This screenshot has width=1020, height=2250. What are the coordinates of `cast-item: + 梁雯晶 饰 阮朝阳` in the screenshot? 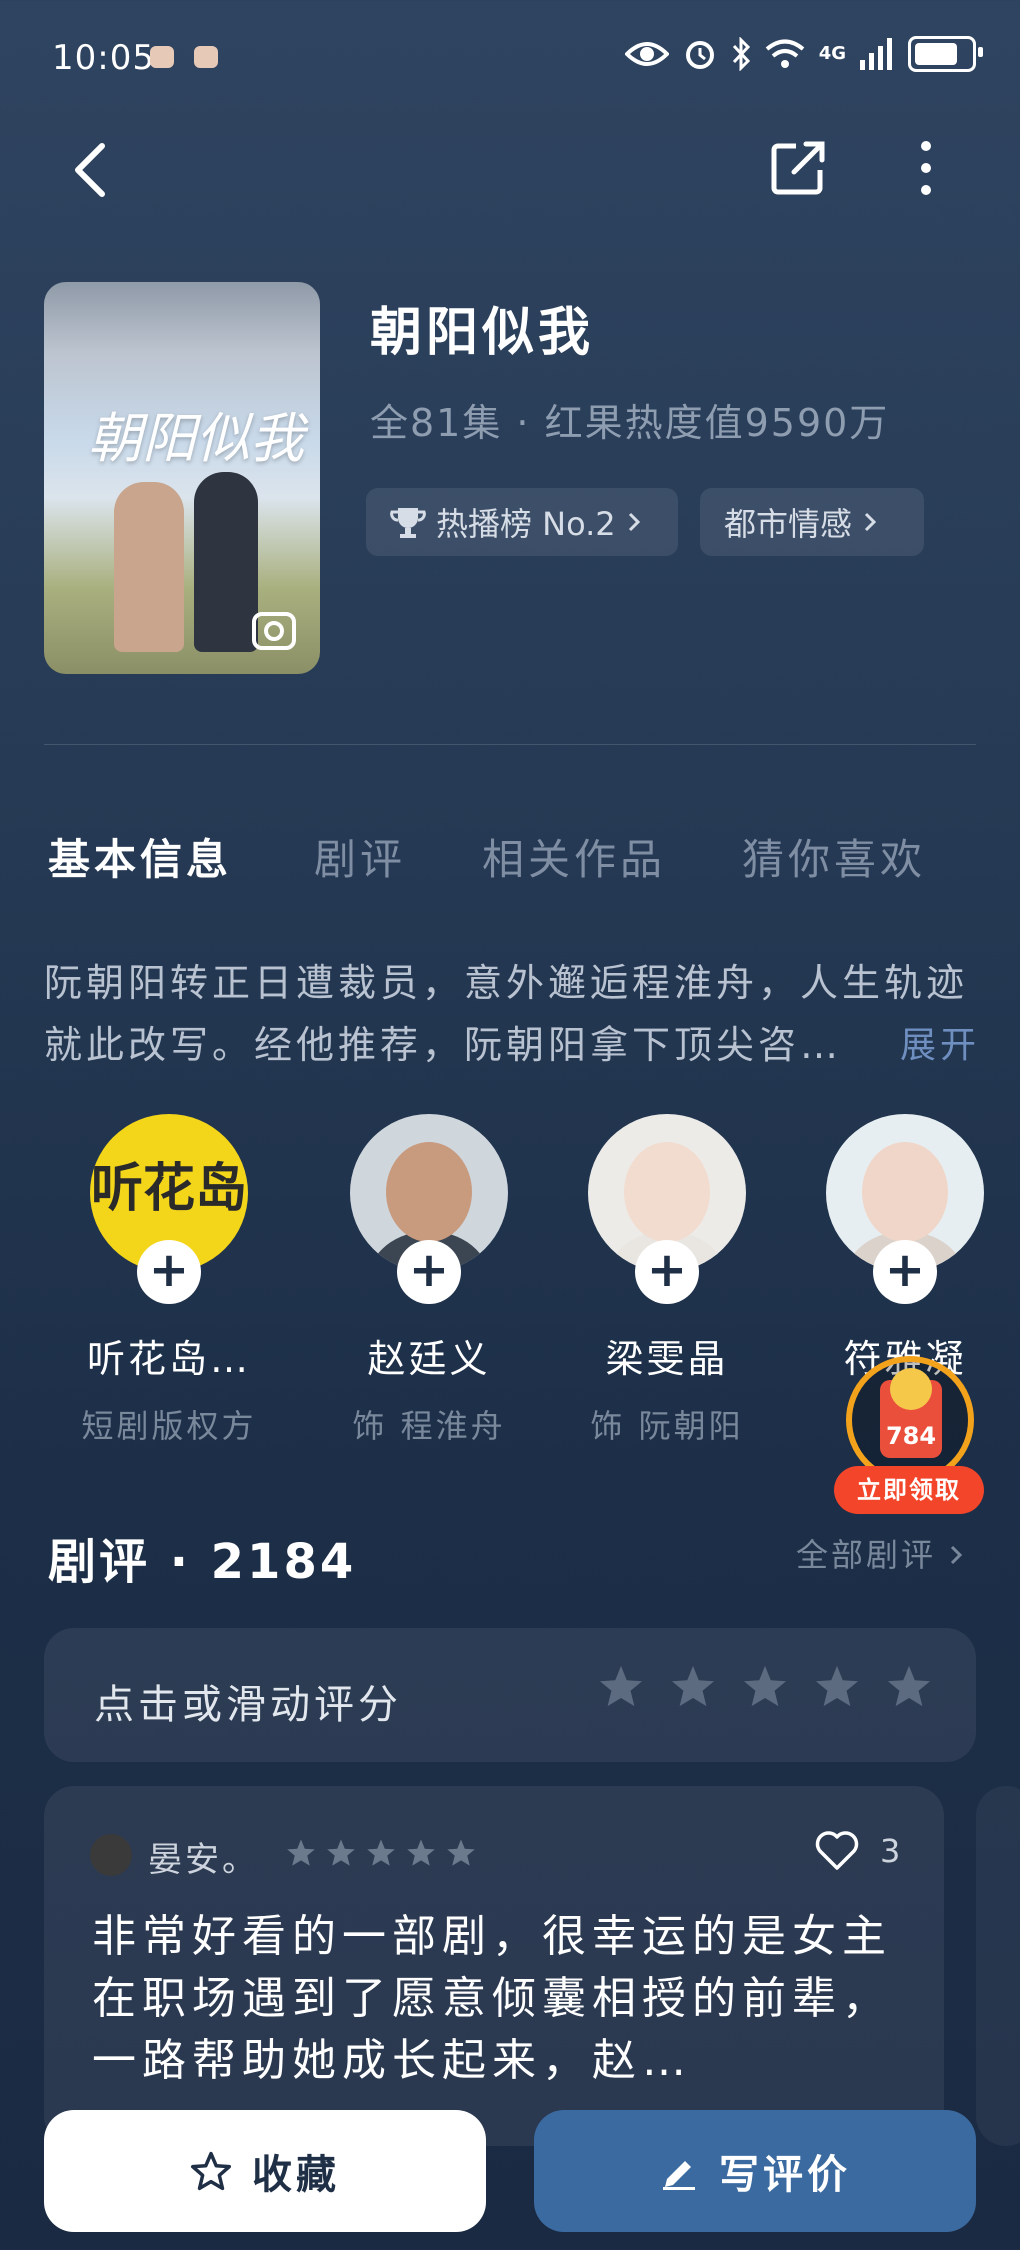 It's located at (667, 1280).